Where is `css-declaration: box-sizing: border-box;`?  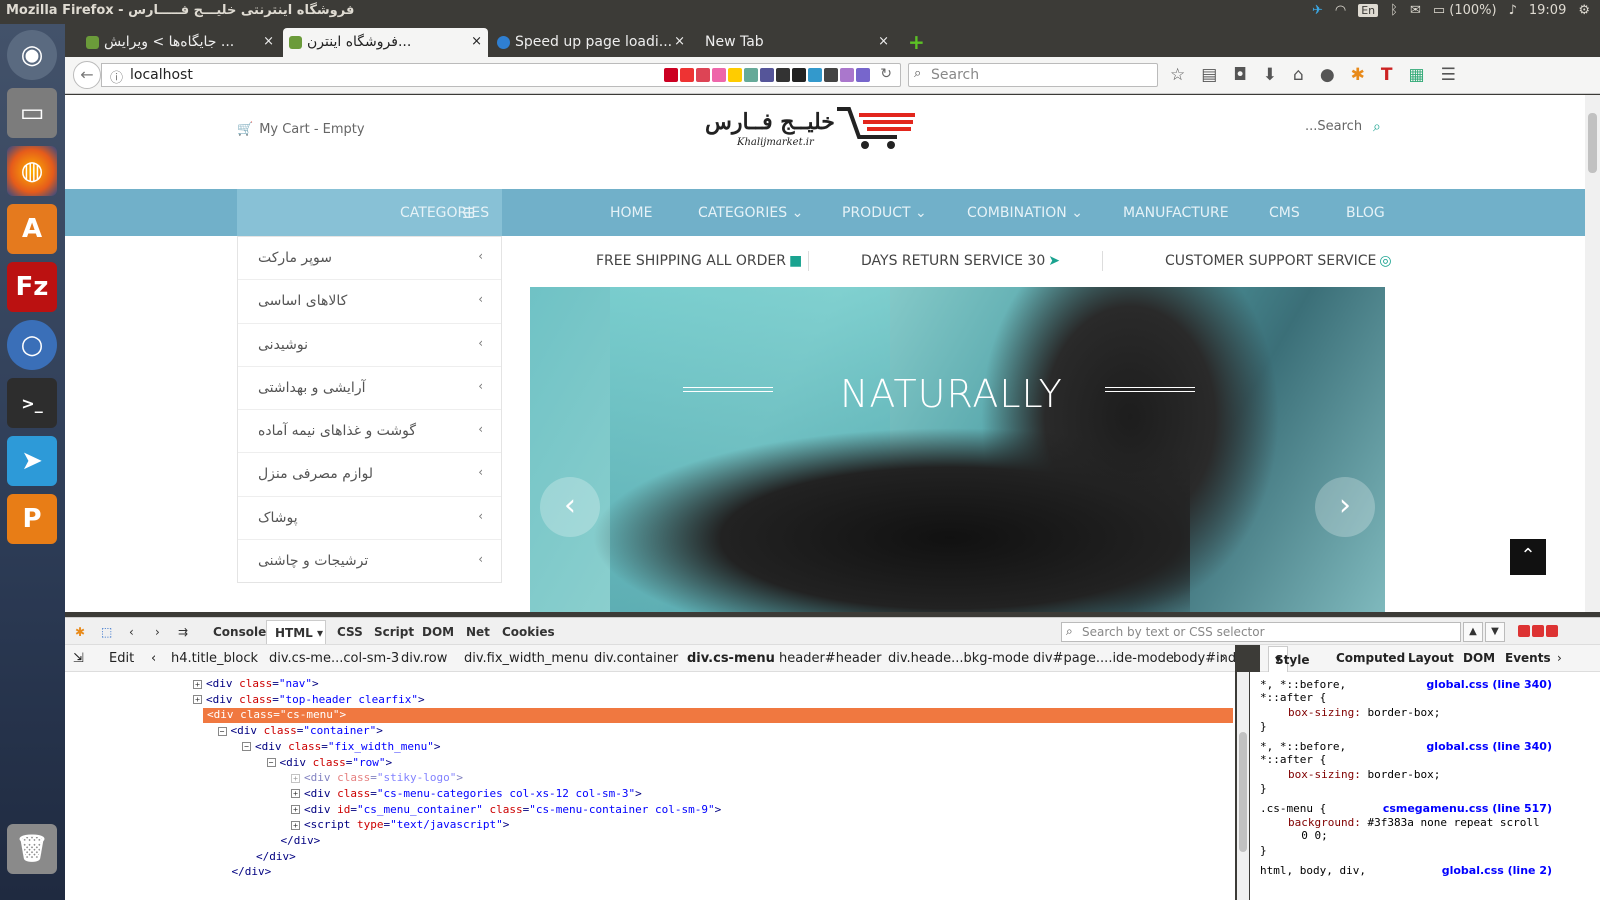 css-declaration: box-sizing: border-box; is located at coordinates (1364, 712).